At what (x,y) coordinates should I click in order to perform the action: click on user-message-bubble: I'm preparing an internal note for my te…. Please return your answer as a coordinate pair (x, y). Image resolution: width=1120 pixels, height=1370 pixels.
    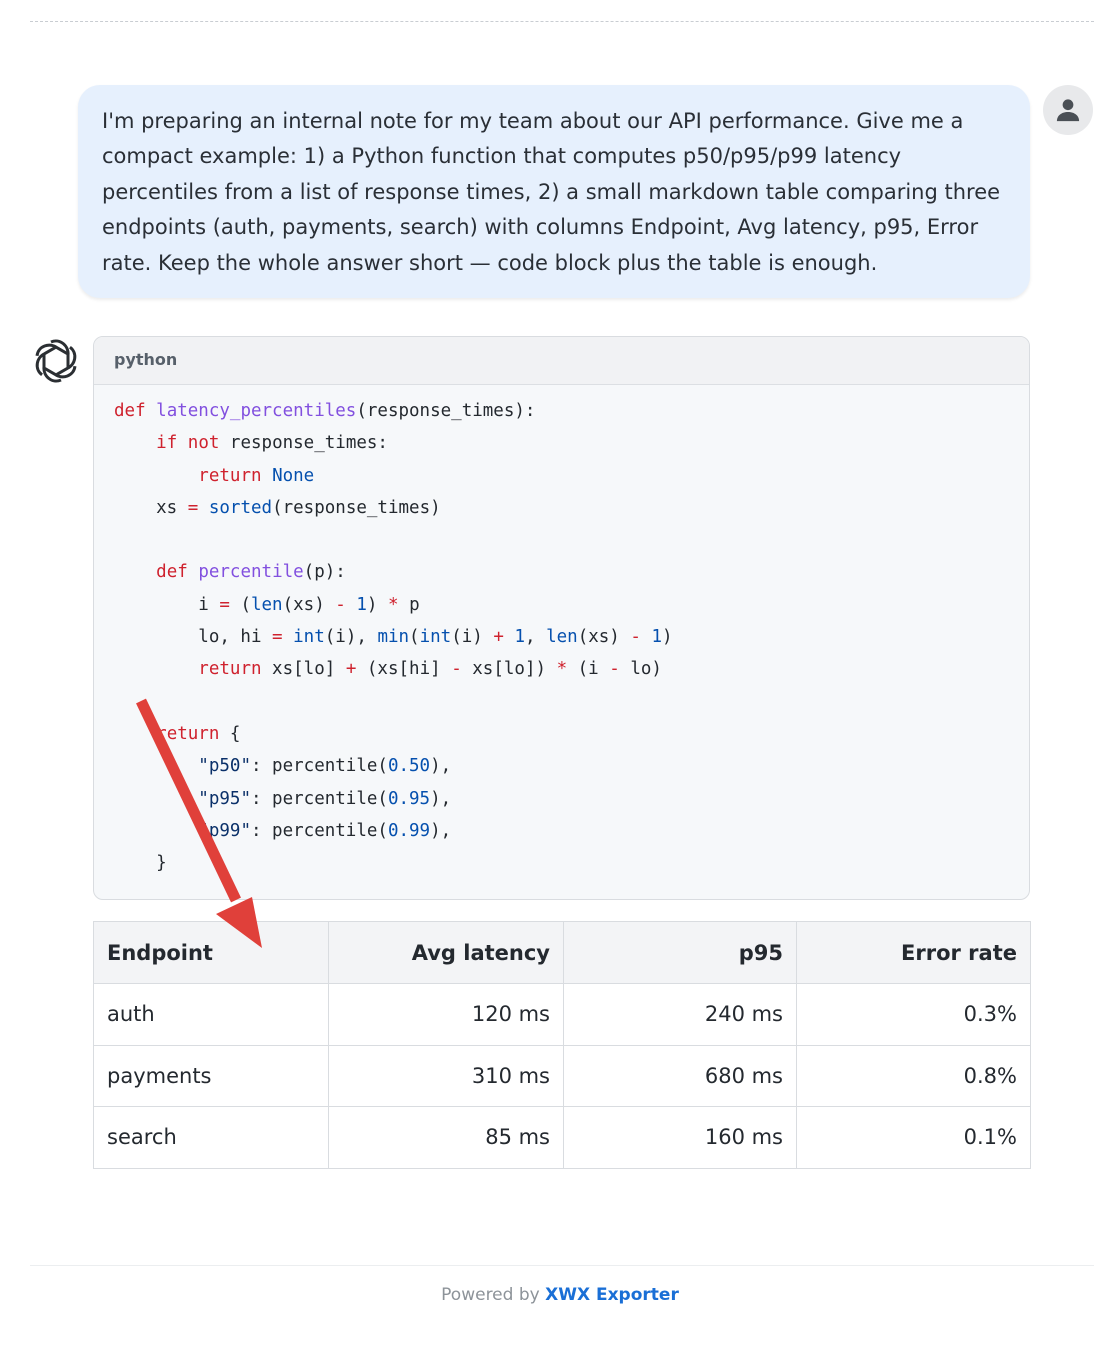
    Looking at the image, I should click on (554, 191).